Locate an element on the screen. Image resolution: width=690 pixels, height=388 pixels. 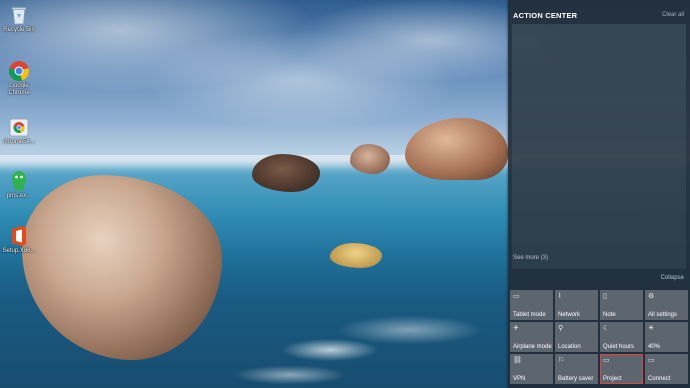
tile-location: ⚲ Location is located at coordinates (576, 337).